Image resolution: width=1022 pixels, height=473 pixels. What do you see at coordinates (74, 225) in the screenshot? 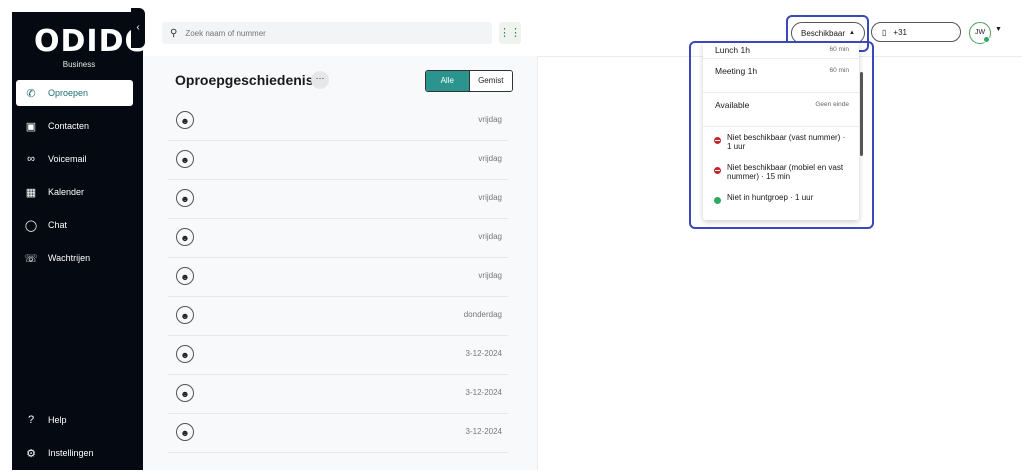
I see `sidebar-item-chat: ◯ Chat` at bounding box center [74, 225].